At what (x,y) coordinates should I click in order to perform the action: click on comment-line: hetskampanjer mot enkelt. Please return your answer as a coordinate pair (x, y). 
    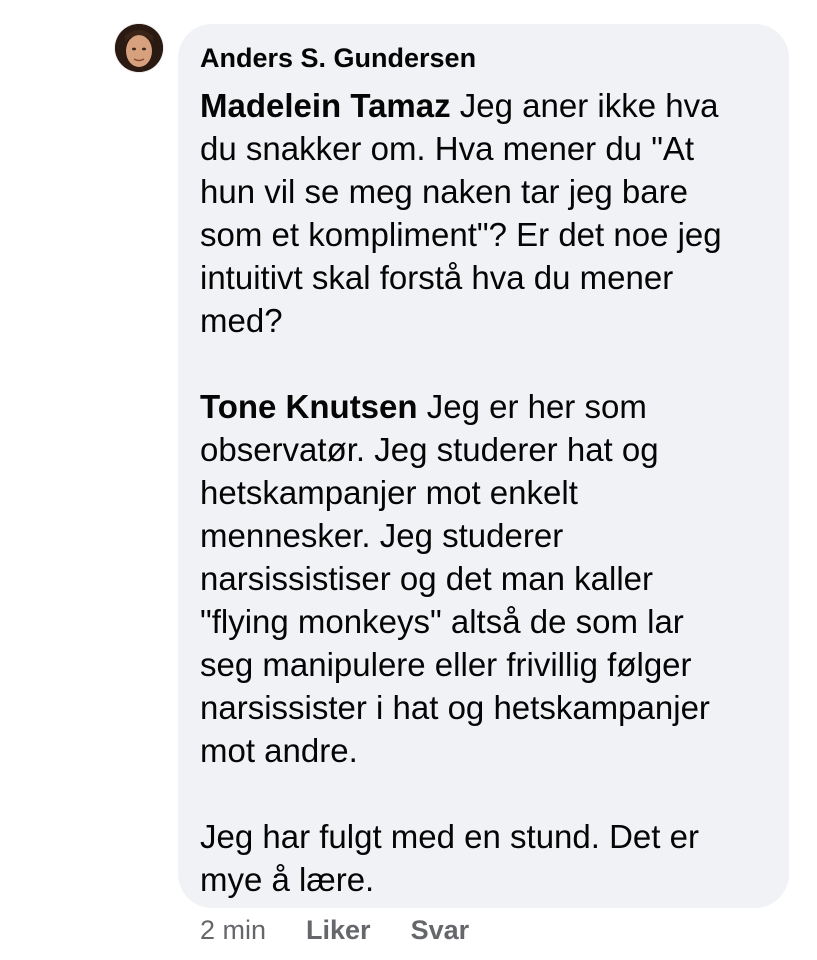
    Looking at the image, I should click on (389, 492).